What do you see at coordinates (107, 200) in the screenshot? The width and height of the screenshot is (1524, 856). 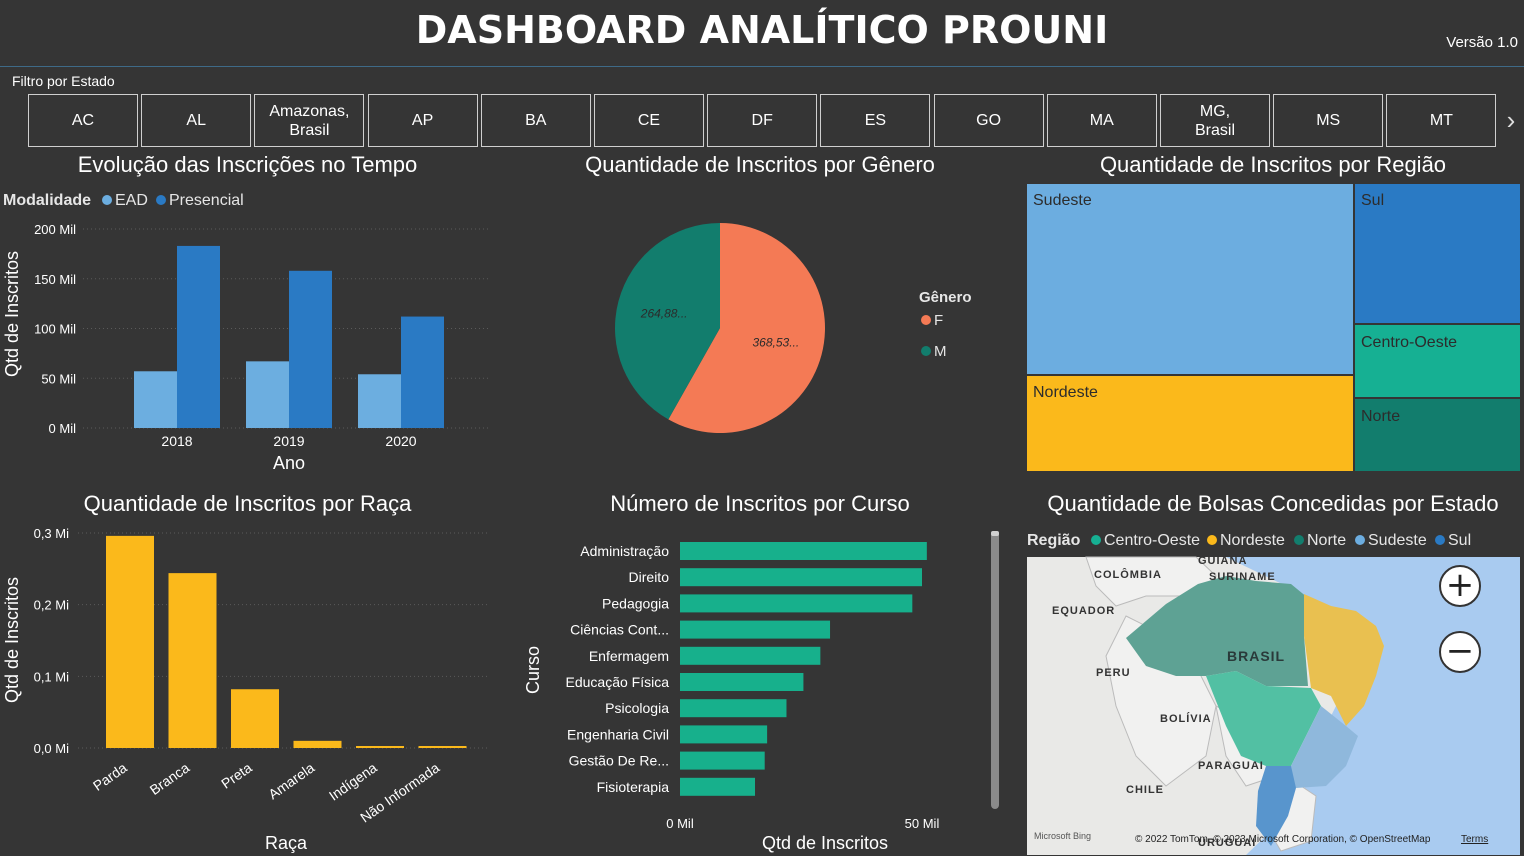 I see `legend-marker-ead` at bounding box center [107, 200].